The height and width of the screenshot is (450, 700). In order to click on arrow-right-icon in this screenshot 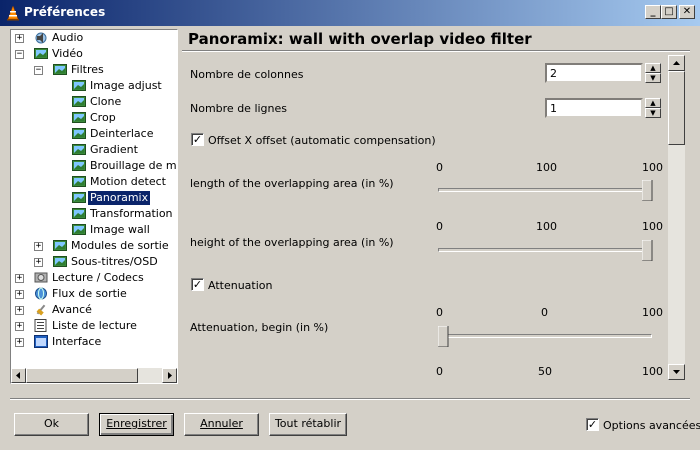, I will do `click(170, 375)`.